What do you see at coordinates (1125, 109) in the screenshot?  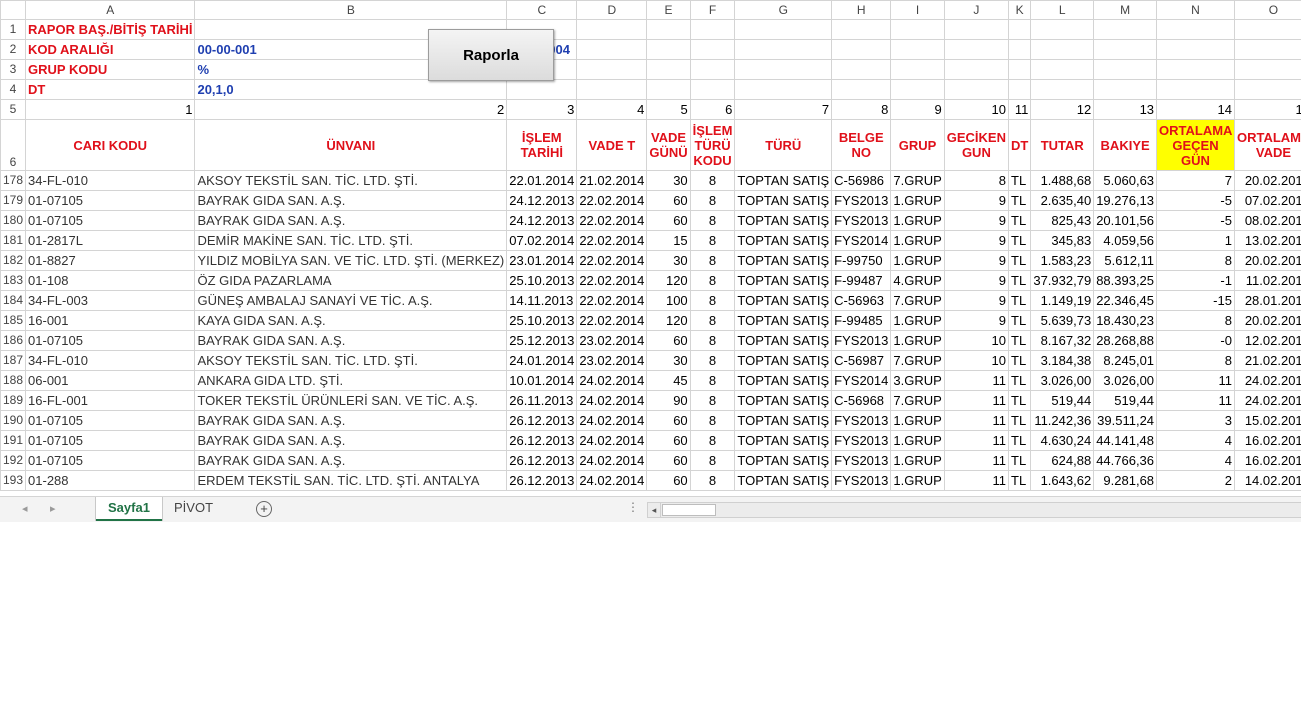 I see `column-number-cell: 13` at bounding box center [1125, 109].